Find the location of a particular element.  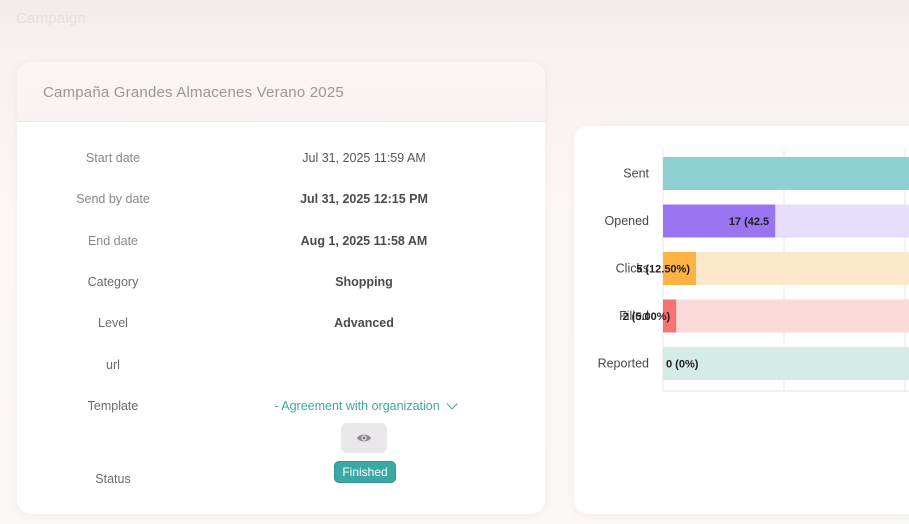

row-template: Template - Agreement with organization is located at coordinates (281, 406).